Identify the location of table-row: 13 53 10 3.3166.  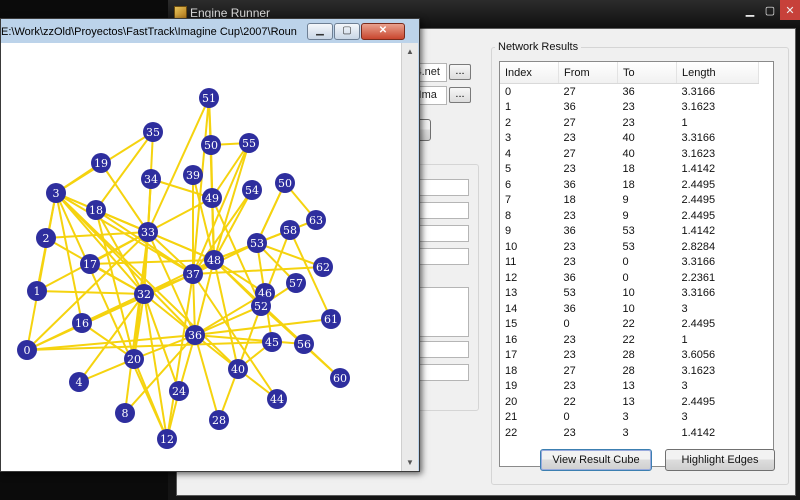
(629, 294).